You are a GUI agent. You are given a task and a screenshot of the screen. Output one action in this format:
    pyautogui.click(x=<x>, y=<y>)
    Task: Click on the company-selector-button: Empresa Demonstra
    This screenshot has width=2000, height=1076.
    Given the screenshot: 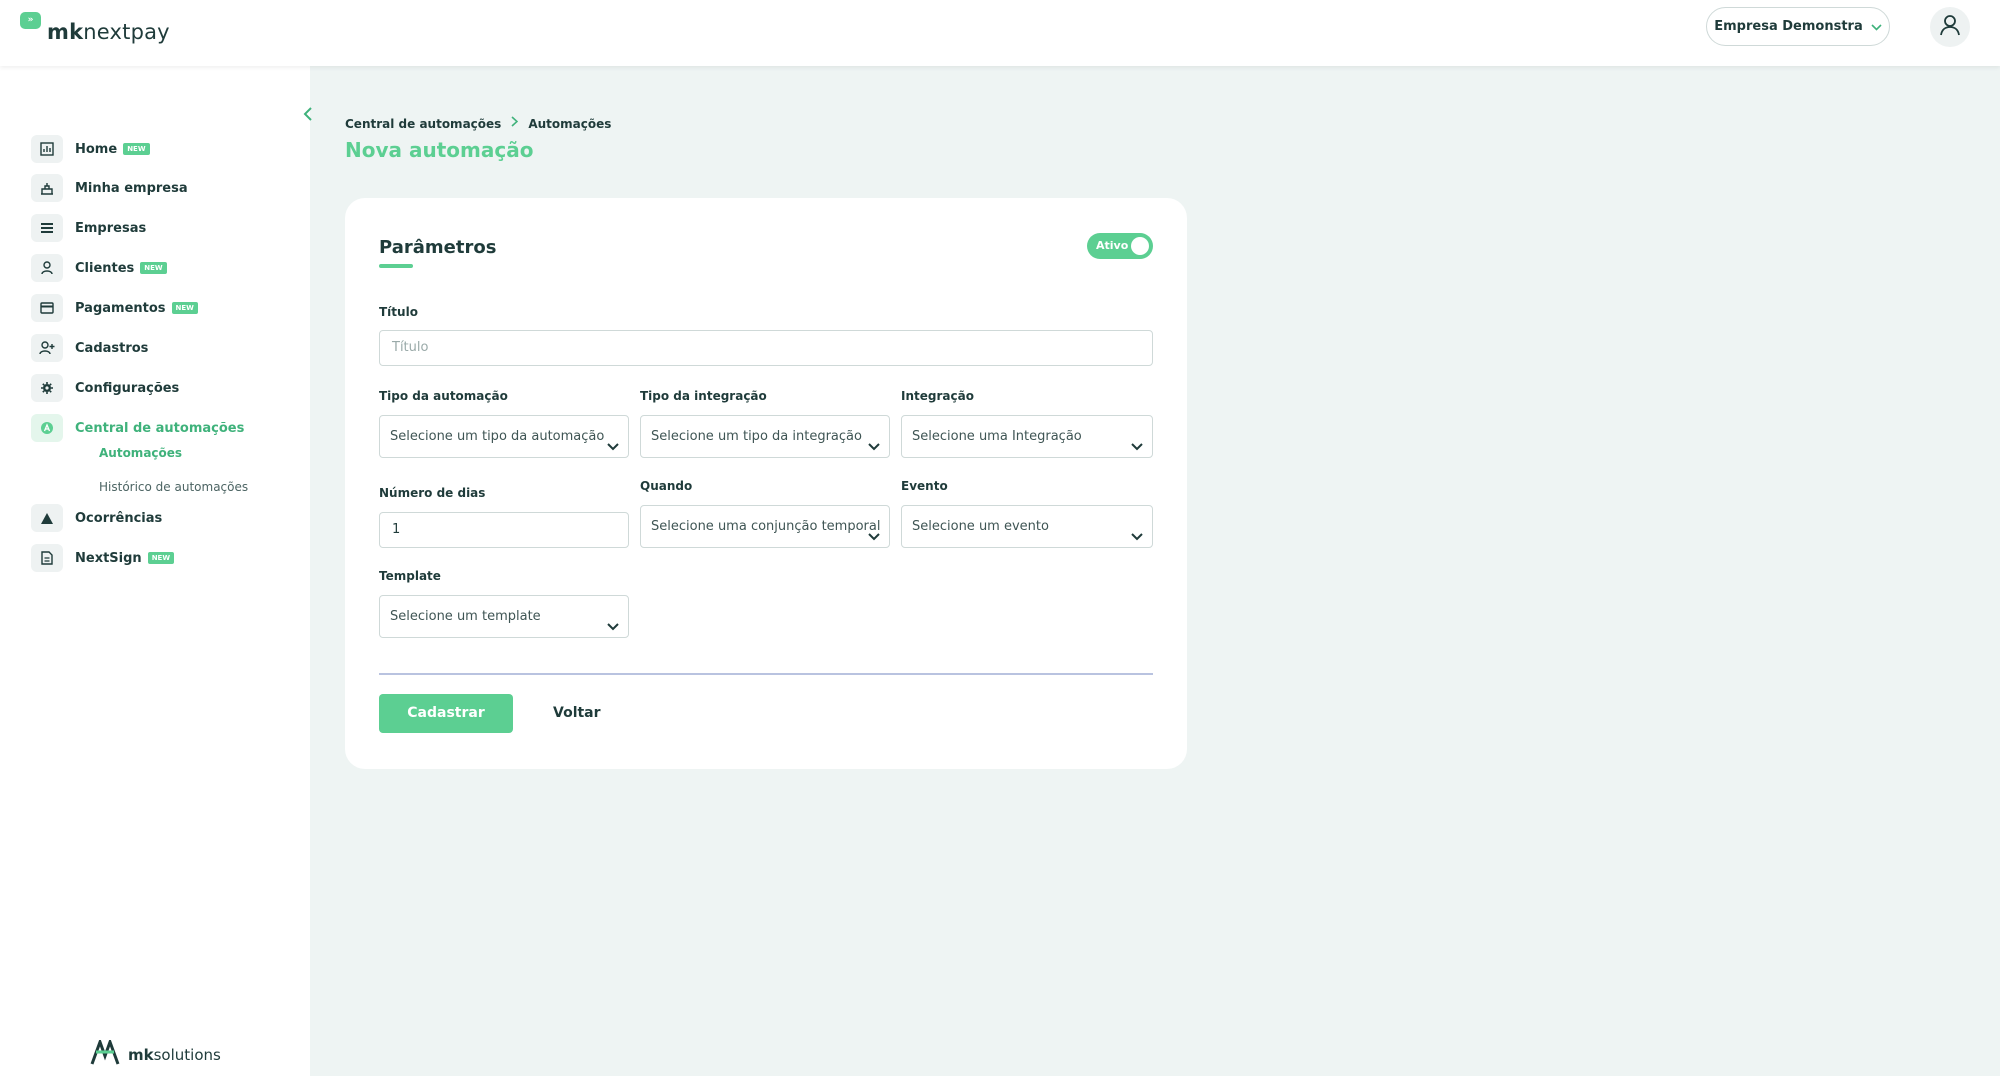 What is the action you would take?
    pyautogui.click(x=1798, y=26)
    